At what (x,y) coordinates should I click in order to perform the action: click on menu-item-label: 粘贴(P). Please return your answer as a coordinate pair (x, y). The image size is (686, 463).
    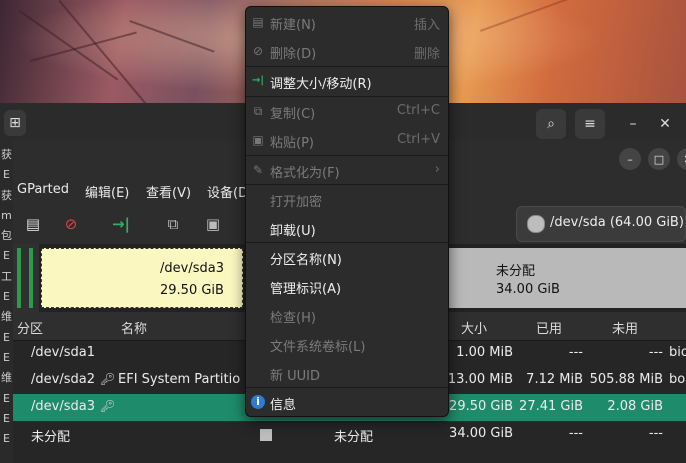
    Looking at the image, I should click on (292, 143).